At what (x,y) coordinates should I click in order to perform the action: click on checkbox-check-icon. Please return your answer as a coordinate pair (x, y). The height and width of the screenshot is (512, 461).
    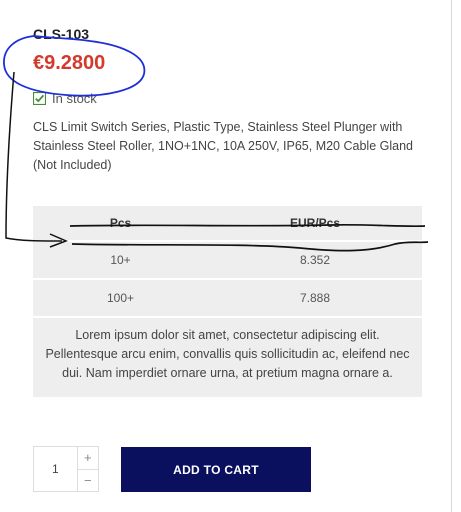
    Looking at the image, I should click on (39, 98).